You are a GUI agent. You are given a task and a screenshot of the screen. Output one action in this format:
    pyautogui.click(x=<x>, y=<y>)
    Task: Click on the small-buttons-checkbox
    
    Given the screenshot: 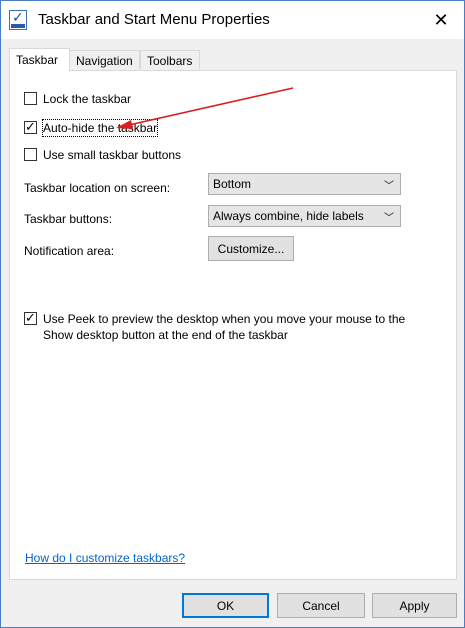 What is the action you would take?
    pyautogui.click(x=30, y=154)
    